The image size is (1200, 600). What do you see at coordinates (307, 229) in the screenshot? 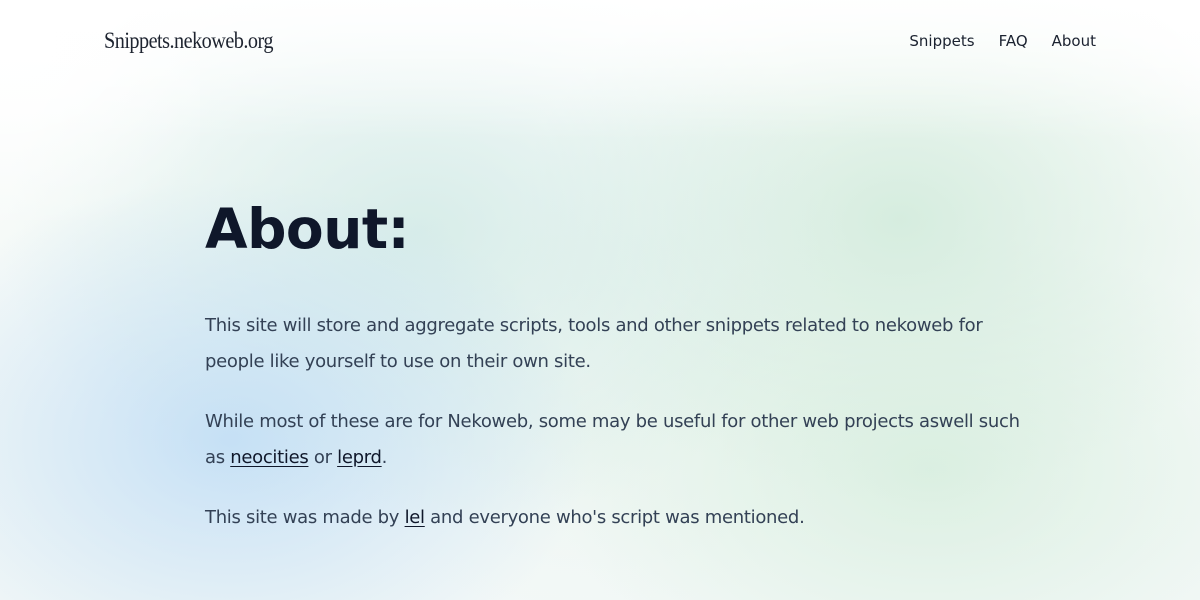
I see `page-title: About:` at bounding box center [307, 229].